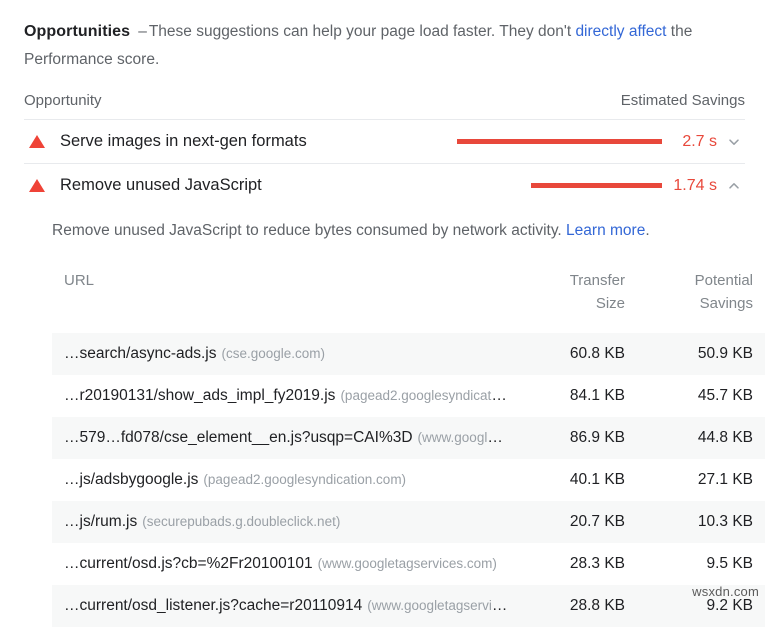 This screenshot has width=769, height=627. I want to click on column-header-opportunity: Opportunity, so click(63, 100).